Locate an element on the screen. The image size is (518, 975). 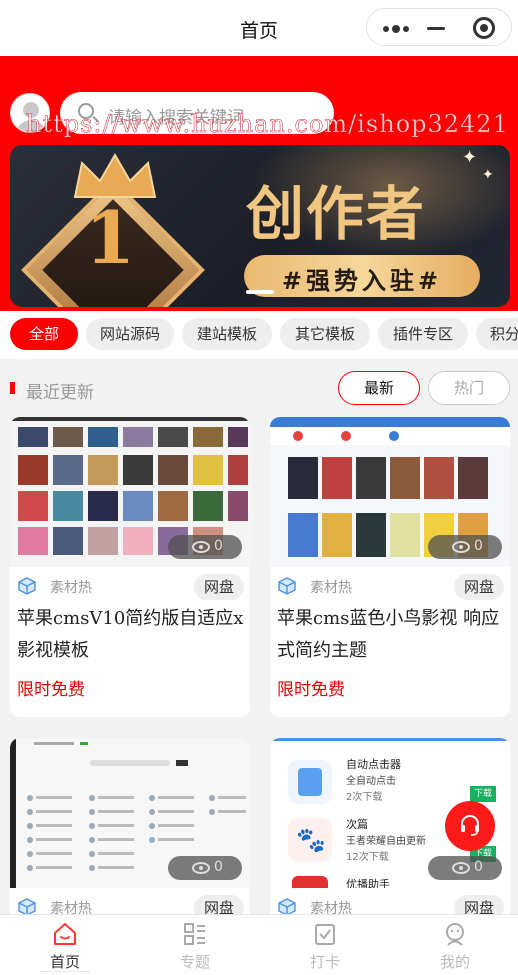
minimize-icon is located at coordinates (436, 28).